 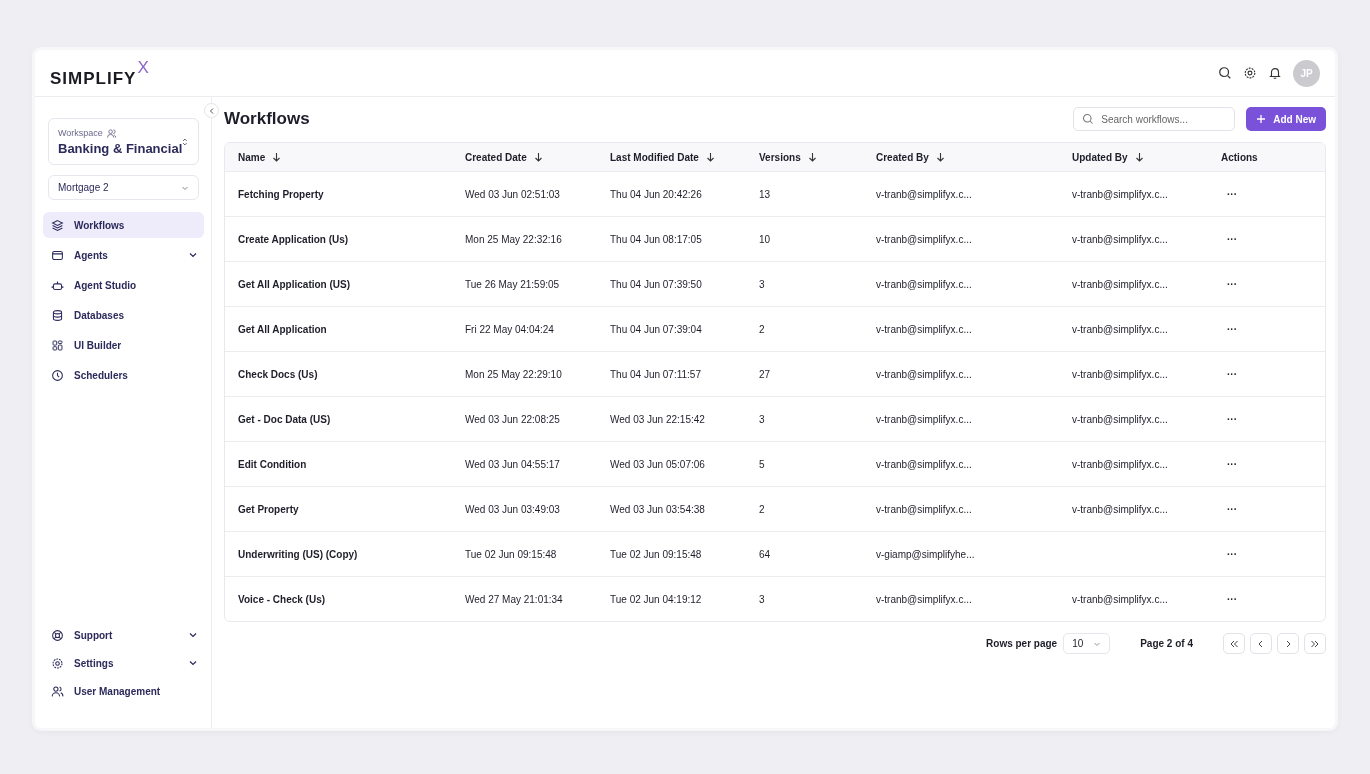 What do you see at coordinates (123, 315) in the screenshot?
I see `nav-item: Databases` at bounding box center [123, 315].